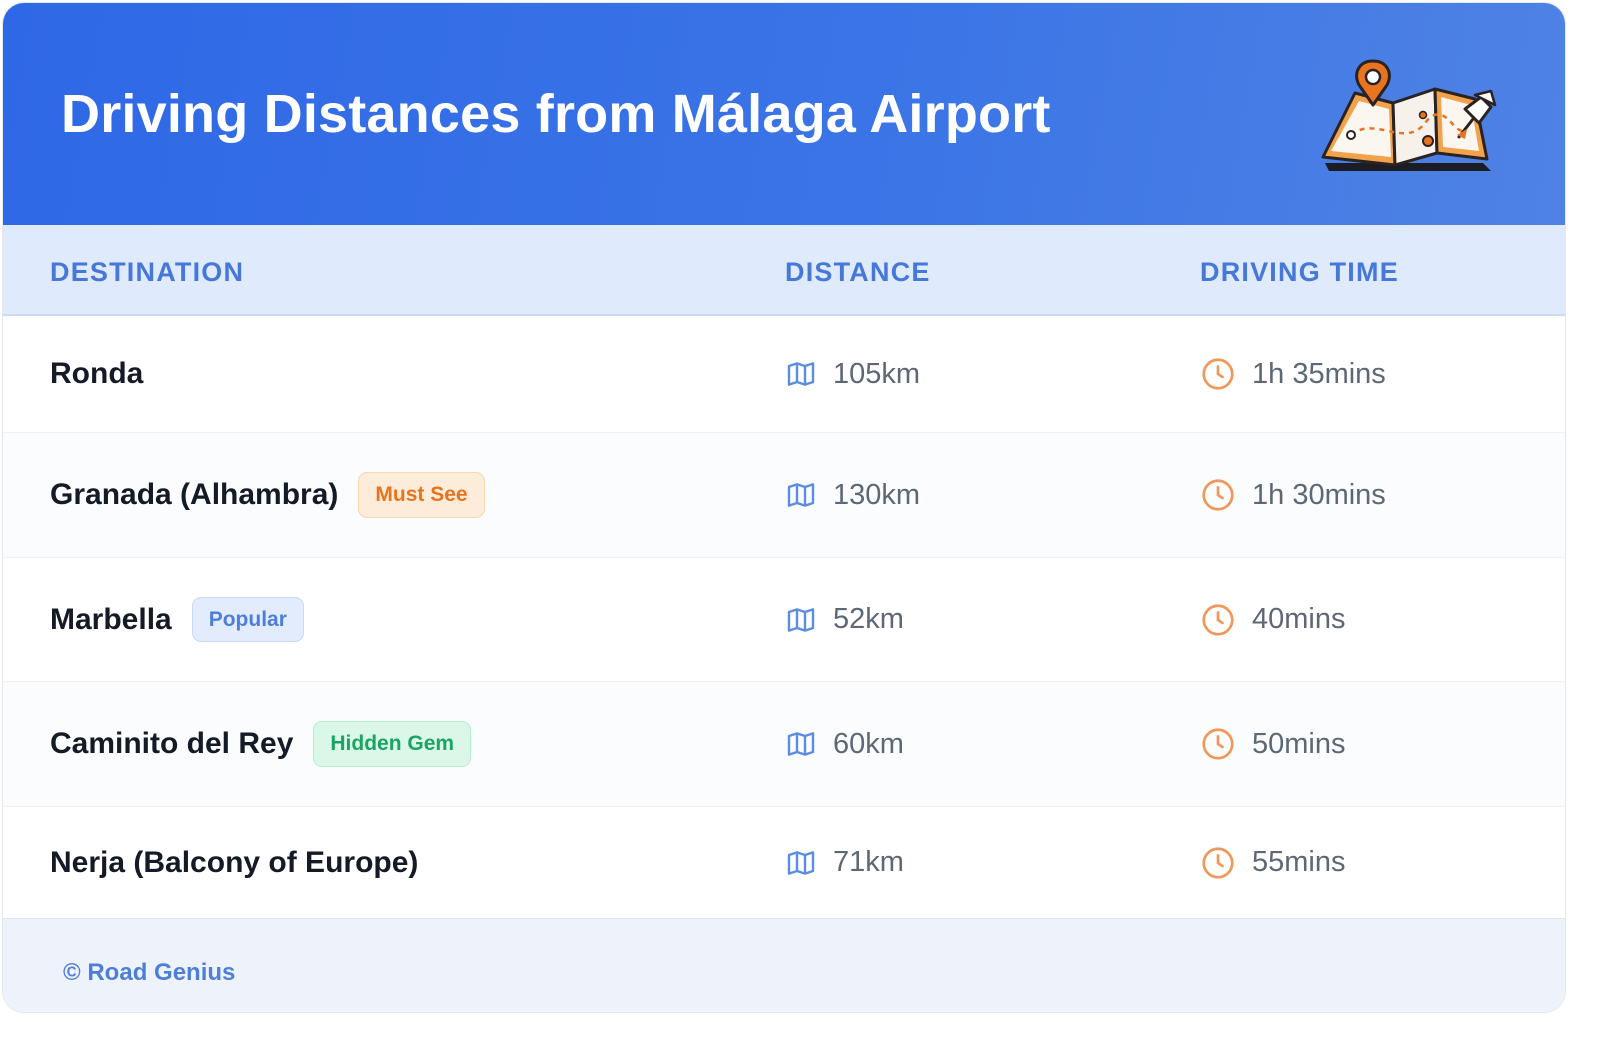 The image size is (1604, 1038). What do you see at coordinates (1299, 619) in the screenshot?
I see `time-value: 40mins` at bounding box center [1299, 619].